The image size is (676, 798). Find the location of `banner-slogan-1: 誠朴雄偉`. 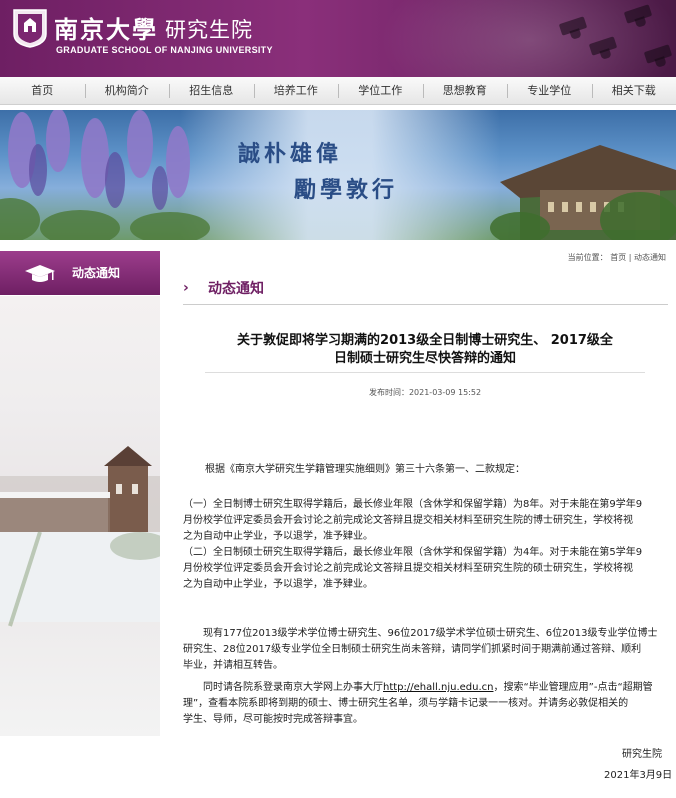

banner-slogan-1: 誠朴雄偉 is located at coordinates (290, 154).